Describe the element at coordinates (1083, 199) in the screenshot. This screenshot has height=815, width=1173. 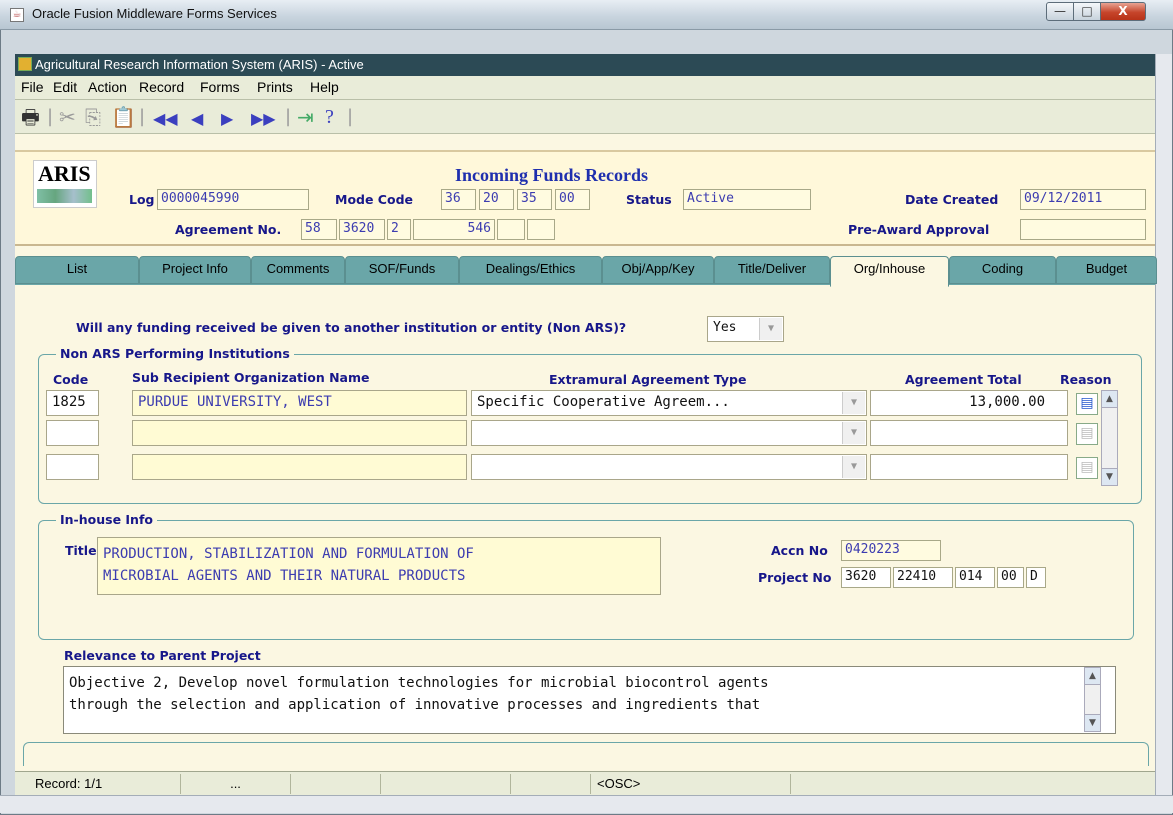
I see `date-created-field: 09/12/2011` at that location.